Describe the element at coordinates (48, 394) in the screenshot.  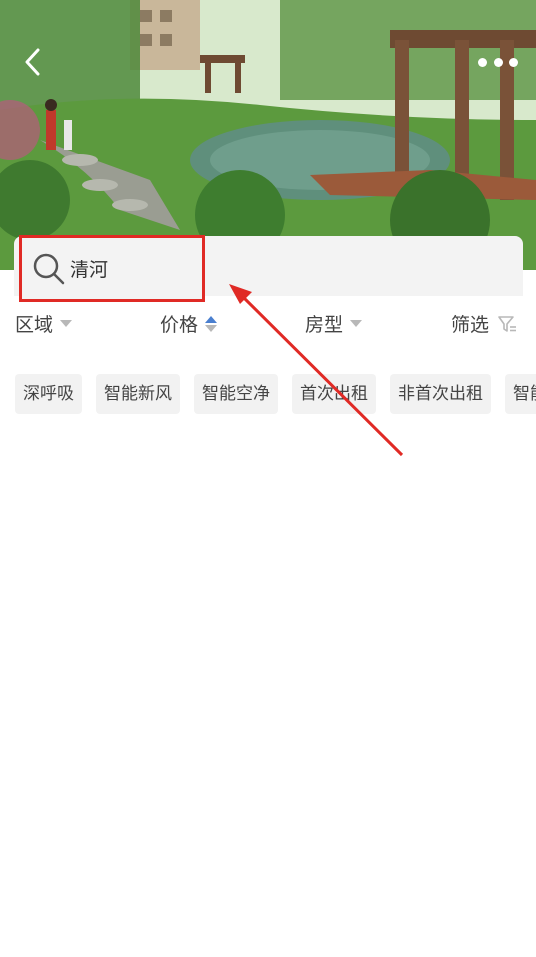
I see `tag-chip: 深呼吸` at that location.